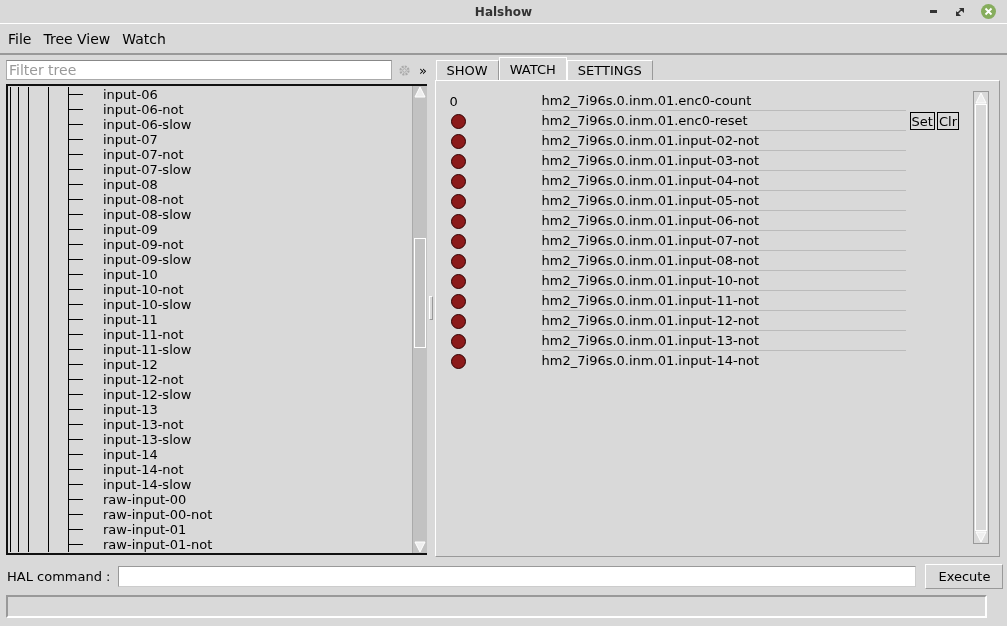 Image resolution: width=1007 pixels, height=626 pixels. What do you see at coordinates (199, 70) in the screenshot?
I see `filter-field: Filter tree` at bounding box center [199, 70].